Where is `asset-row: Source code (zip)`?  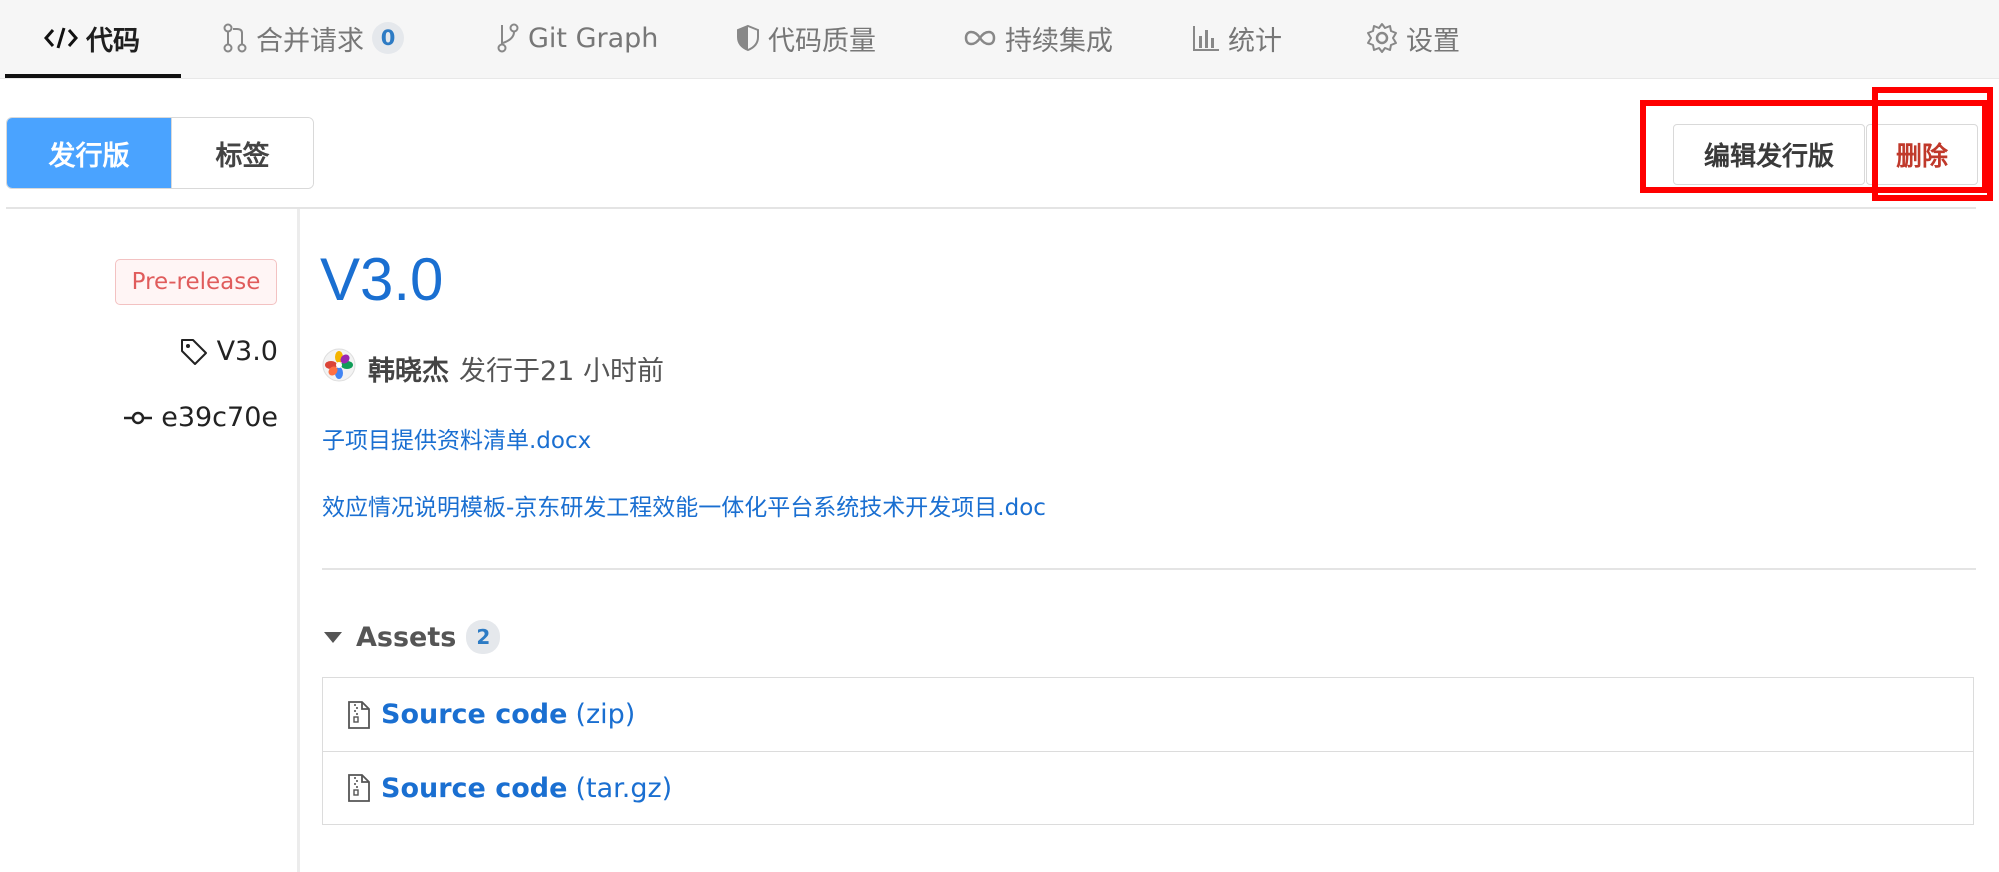 asset-row: Source code (zip) is located at coordinates (1148, 714).